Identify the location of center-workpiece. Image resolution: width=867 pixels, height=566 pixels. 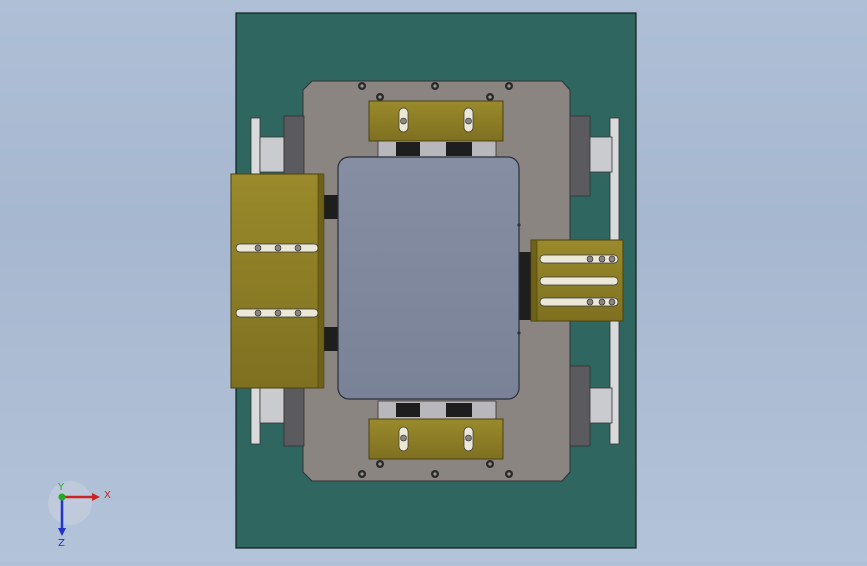
(429, 278).